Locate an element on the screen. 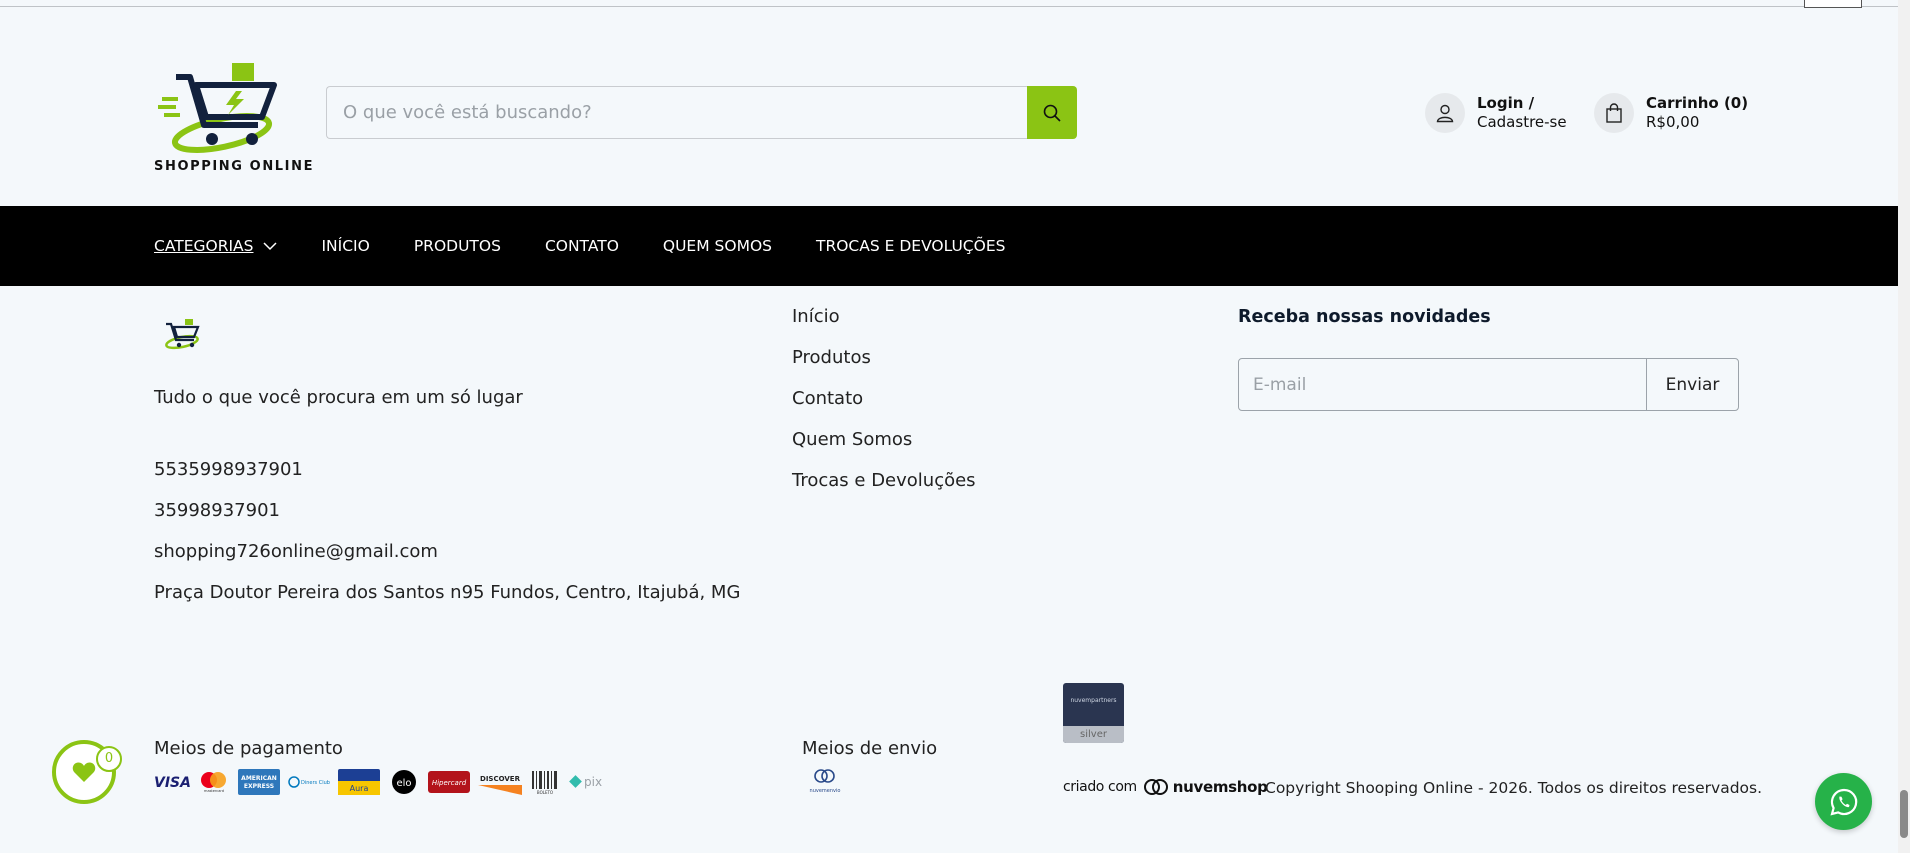  svg-text: AMERICAN is located at coordinates (259, 778).